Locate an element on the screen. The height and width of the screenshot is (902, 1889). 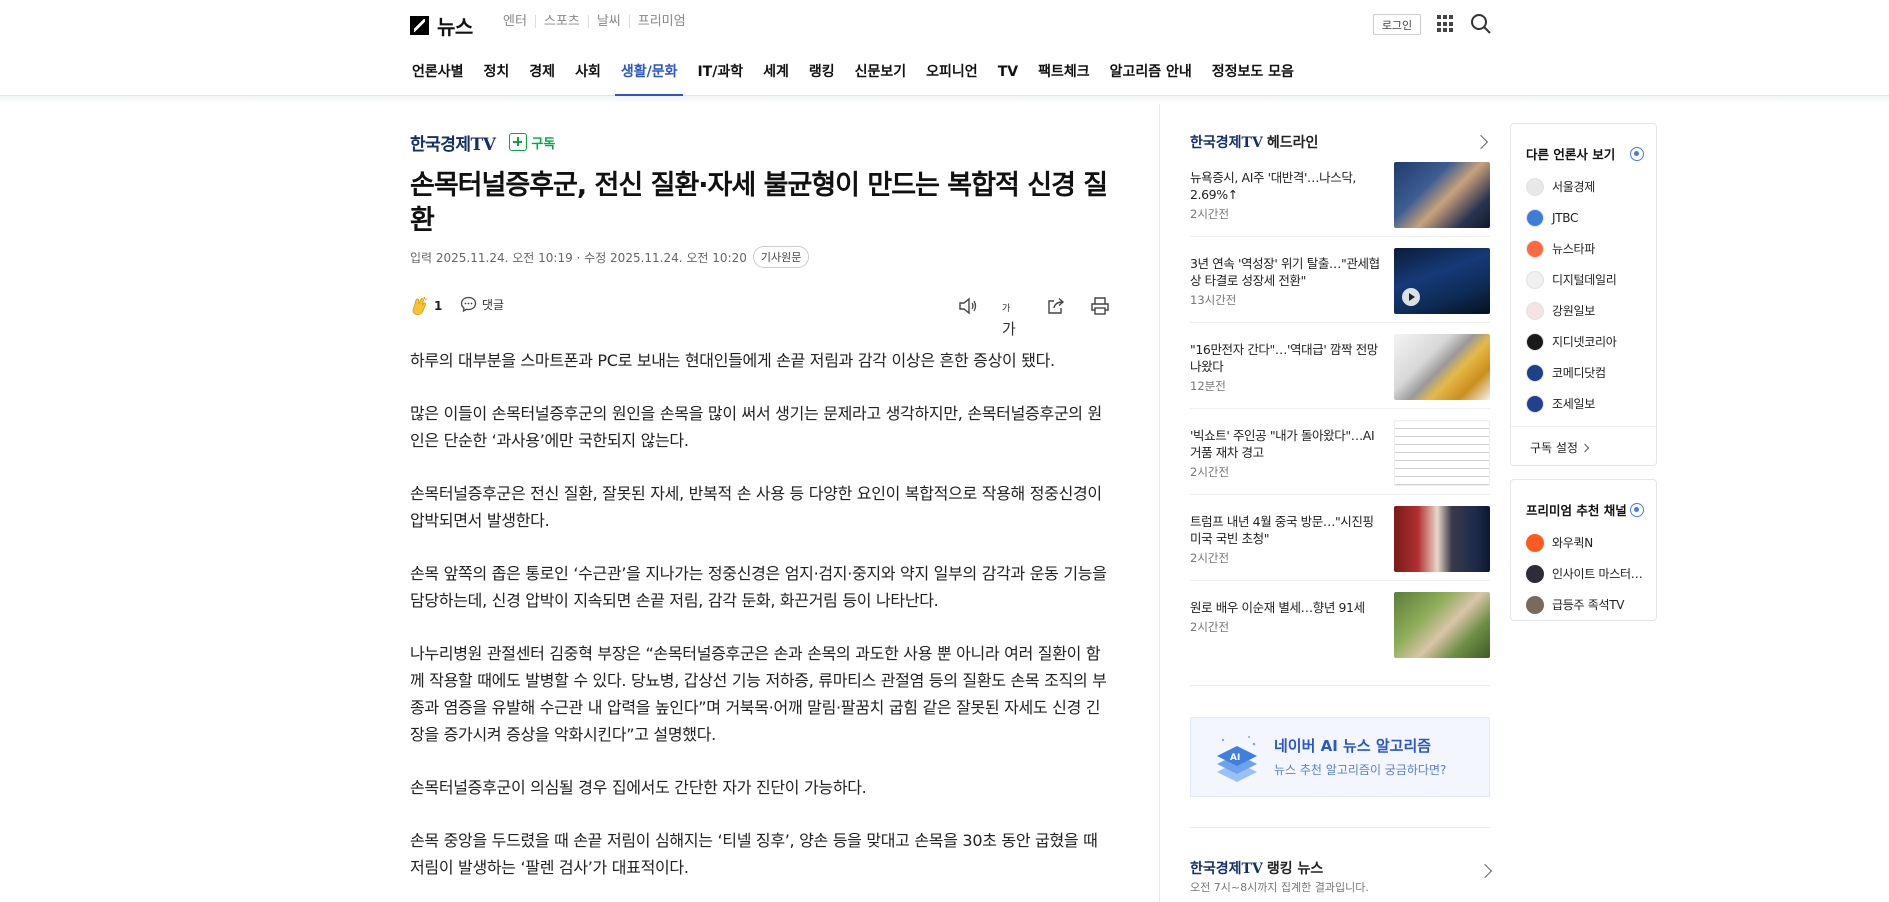
comment-icon is located at coordinates (468, 304).